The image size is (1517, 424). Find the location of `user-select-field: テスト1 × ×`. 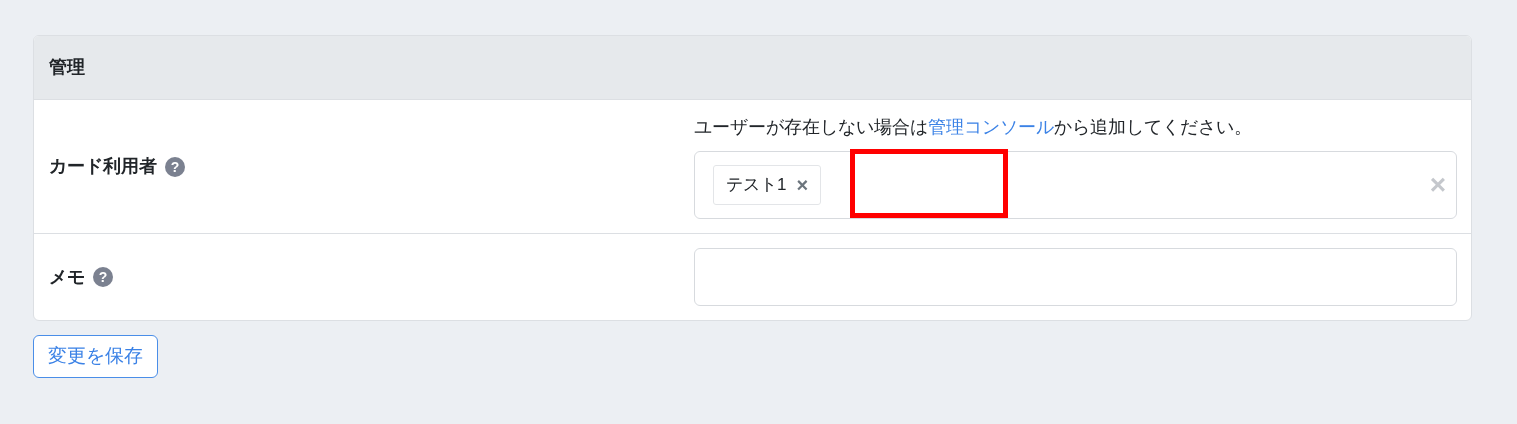

user-select-field: テスト1 × × is located at coordinates (1075, 185).